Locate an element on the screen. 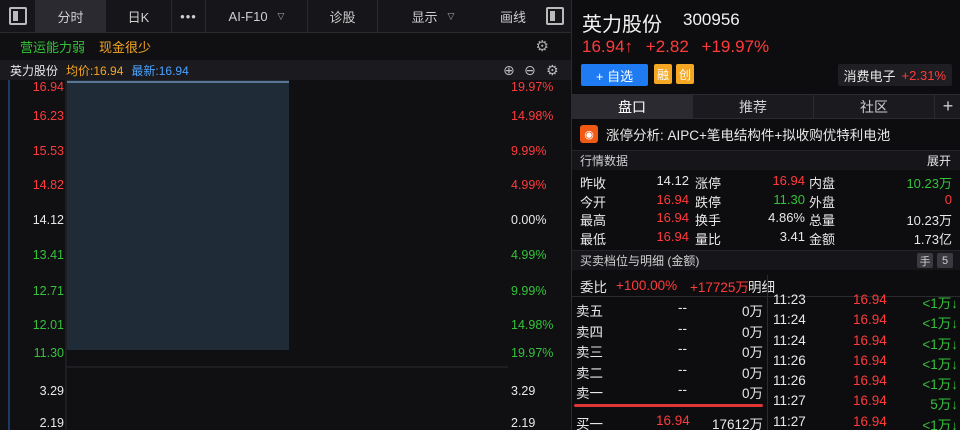 The image size is (960, 430). sidebar-toggle-button is located at coordinates (18, 16).